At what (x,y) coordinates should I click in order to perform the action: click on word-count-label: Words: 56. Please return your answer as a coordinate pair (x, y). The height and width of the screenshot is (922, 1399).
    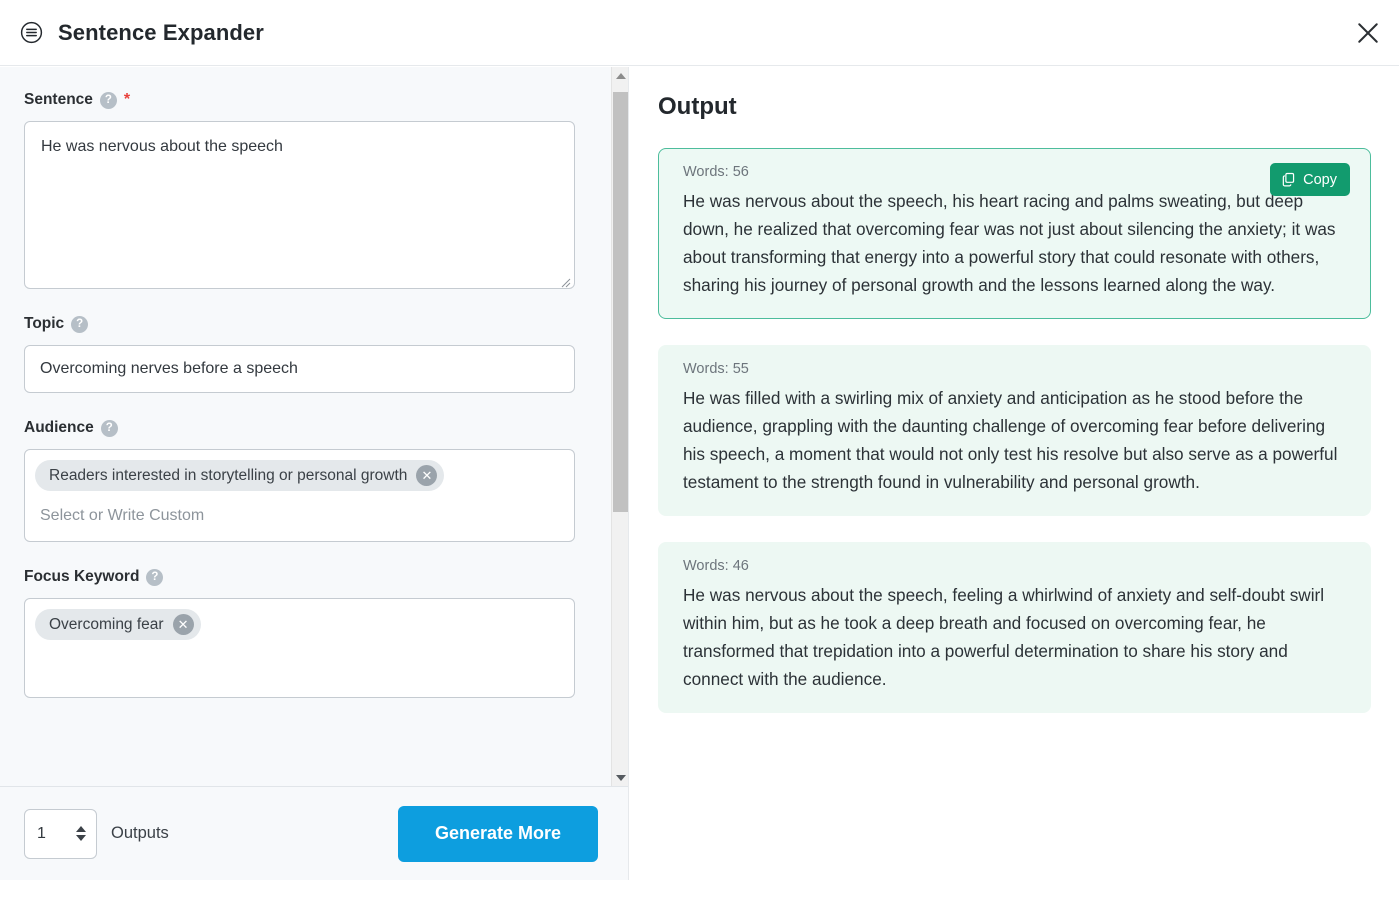
    Looking at the image, I should click on (716, 172).